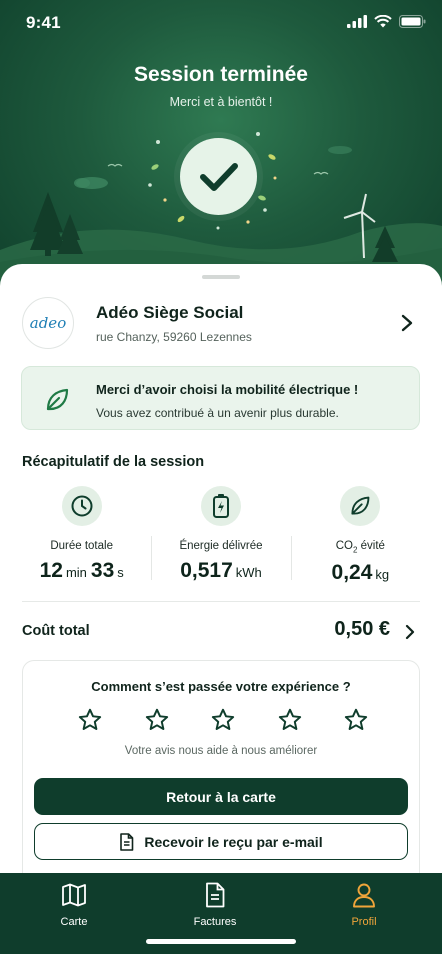 The width and height of the screenshot is (442, 954). I want to click on total-cost-value: 0,50 €, so click(362, 629).